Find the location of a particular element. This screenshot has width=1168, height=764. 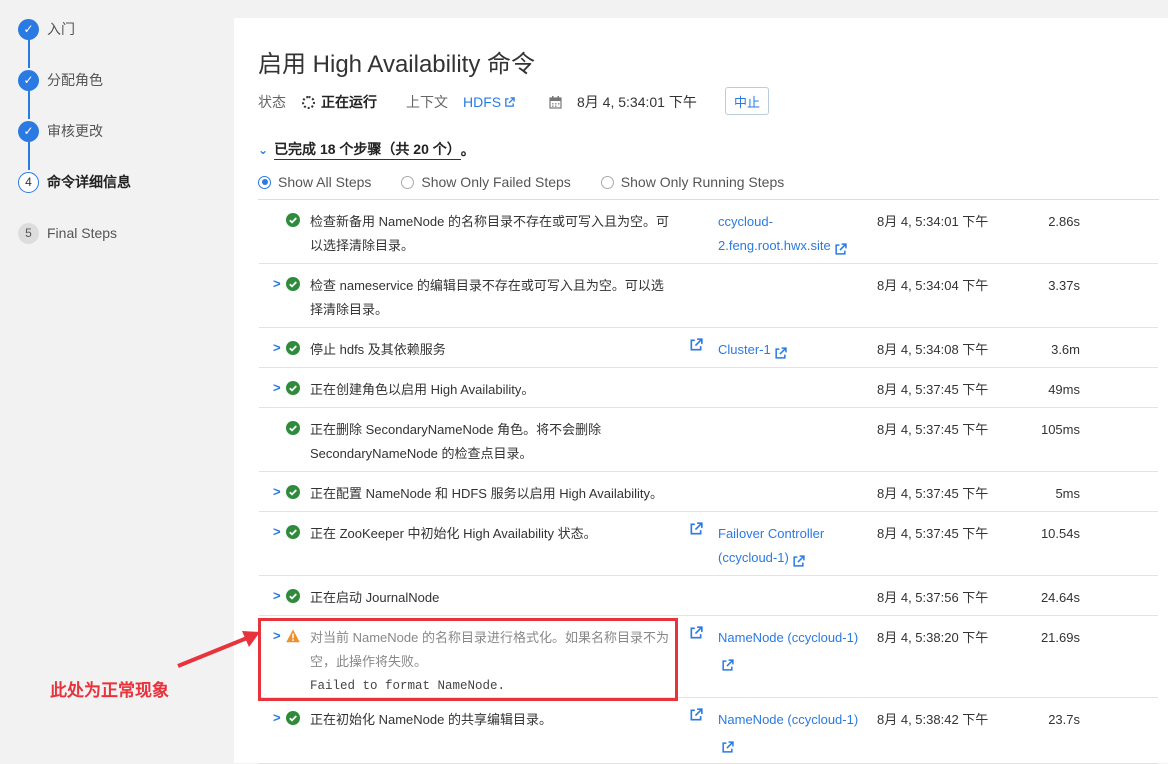

step-duration: 105ms is located at coordinates (1060, 429).